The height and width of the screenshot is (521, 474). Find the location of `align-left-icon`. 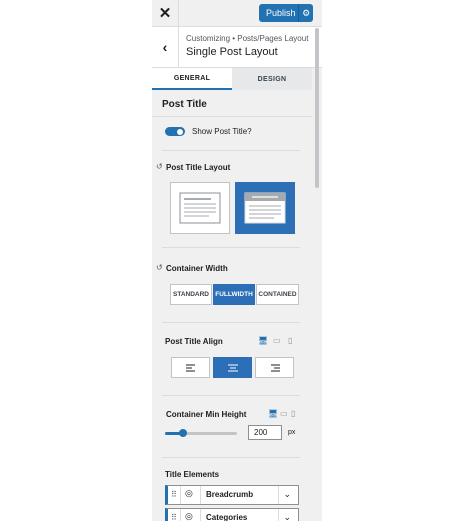

align-left-icon is located at coordinates (190, 367).